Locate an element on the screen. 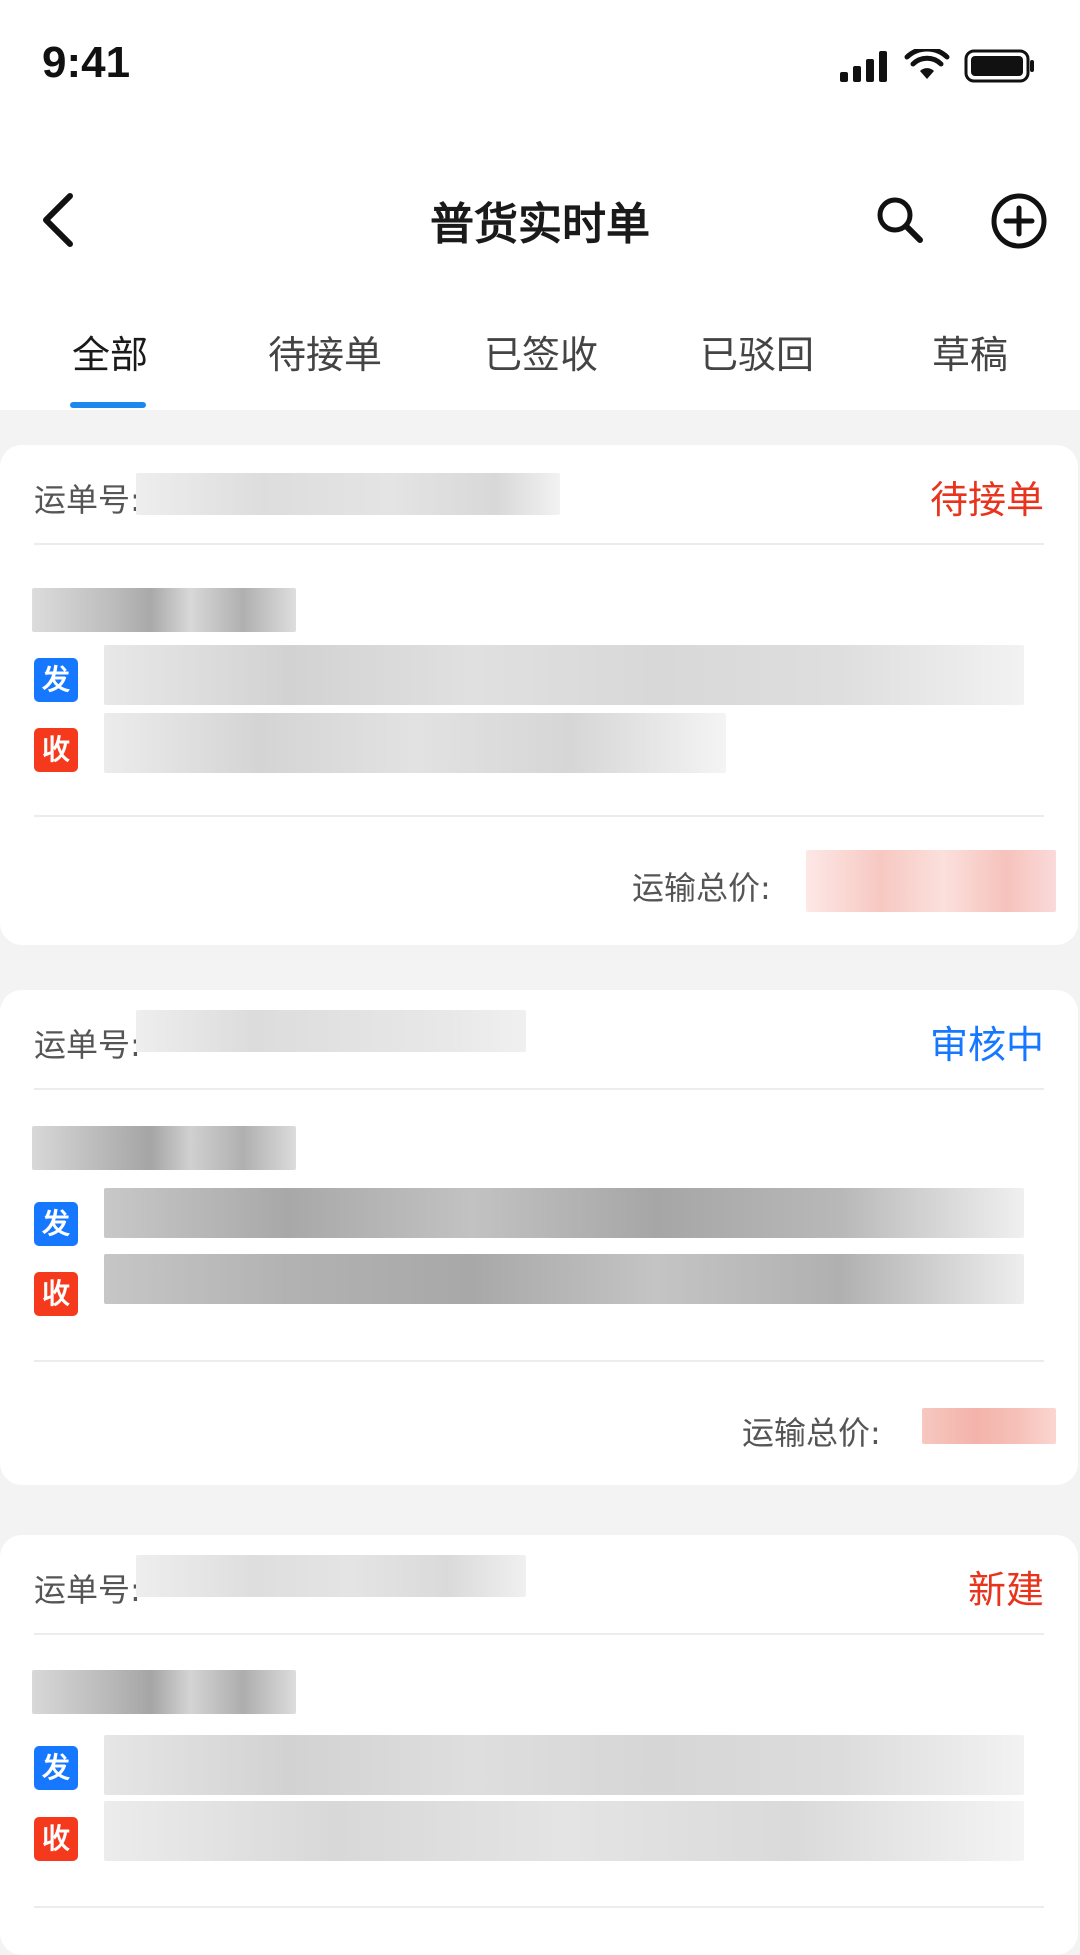 Image resolution: width=1080 pixels, height=1955 pixels. battery-icon is located at coordinates (999, 66).